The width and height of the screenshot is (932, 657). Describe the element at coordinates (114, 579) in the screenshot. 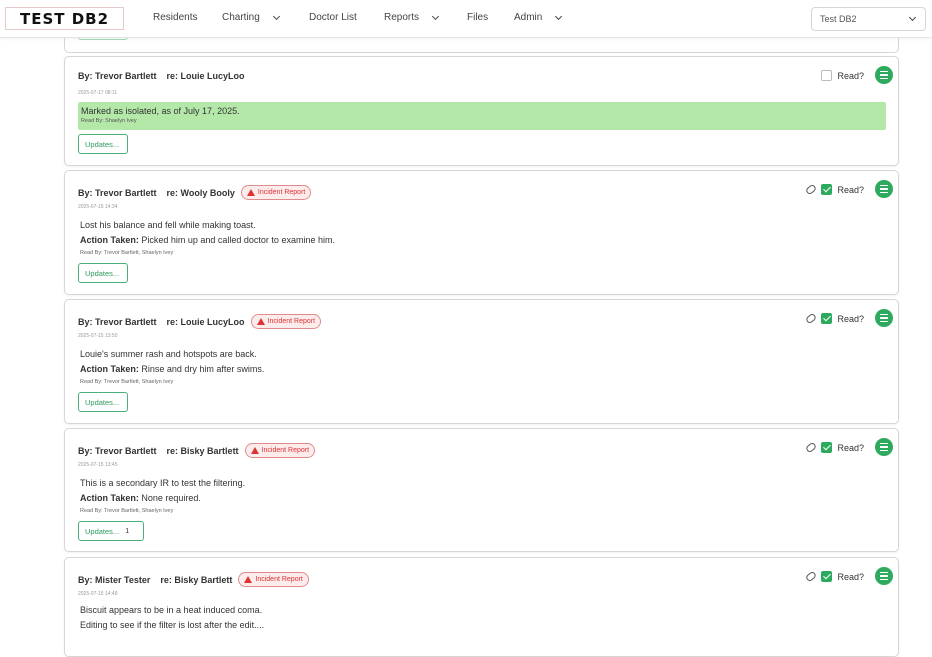

I see `author: By: Mister Tester` at that location.